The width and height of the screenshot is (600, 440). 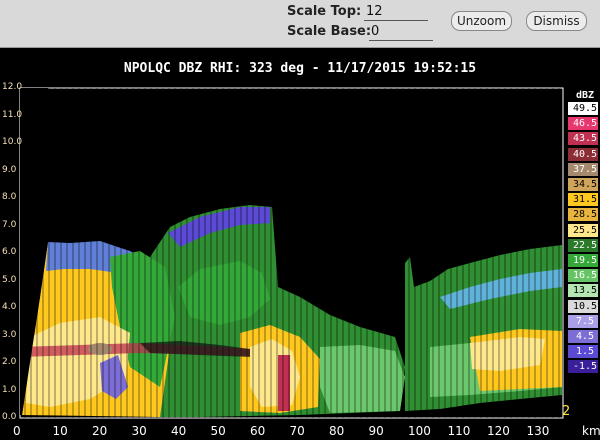 What do you see at coordinates (585, 260) in the screenshot?
I see `colorbar-level-label: 19.5` at bounding box center [585, 260].